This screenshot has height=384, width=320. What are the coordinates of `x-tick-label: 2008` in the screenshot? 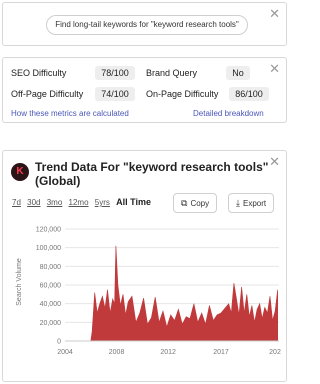 It's located at (117, 352).